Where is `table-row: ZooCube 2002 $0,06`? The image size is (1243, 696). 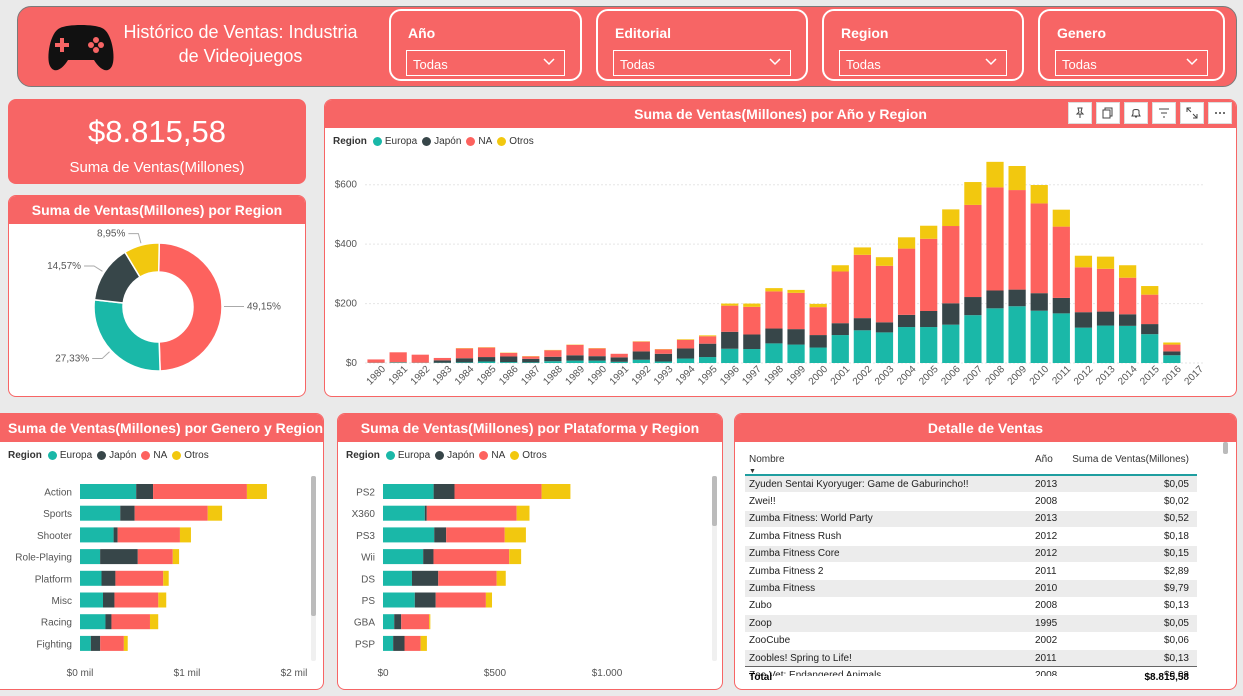 table-row: ZooCube 2002 $0,06 is located at coordinates (971, 641).